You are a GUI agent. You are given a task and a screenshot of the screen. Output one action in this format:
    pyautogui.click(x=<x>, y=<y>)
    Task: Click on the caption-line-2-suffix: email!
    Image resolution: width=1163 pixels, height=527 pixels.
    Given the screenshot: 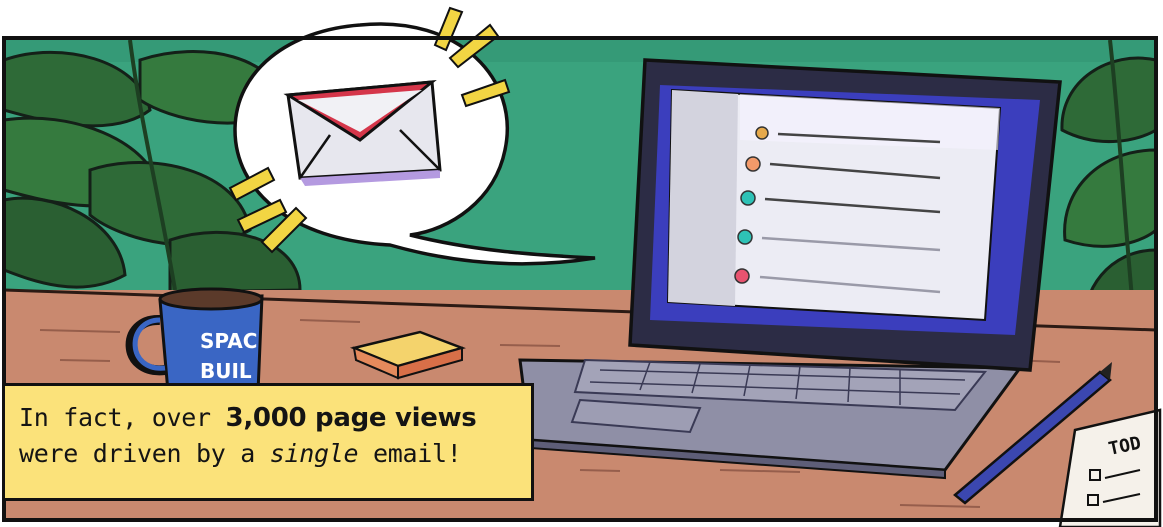 What is the action you would take?
    pyautogui.click(x=410, y=453)
    